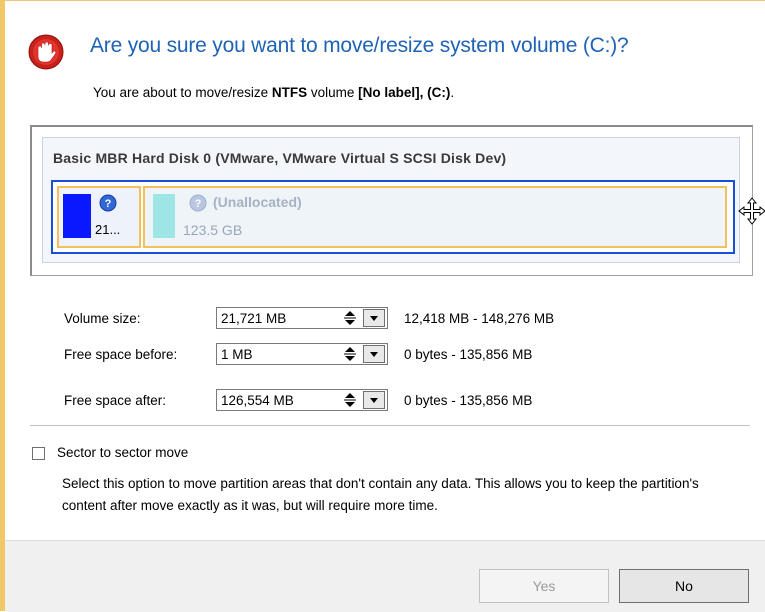  Describe the element at coordinates (385, 576) in the screenshot. I see `button-bar: Yes No` at that location.